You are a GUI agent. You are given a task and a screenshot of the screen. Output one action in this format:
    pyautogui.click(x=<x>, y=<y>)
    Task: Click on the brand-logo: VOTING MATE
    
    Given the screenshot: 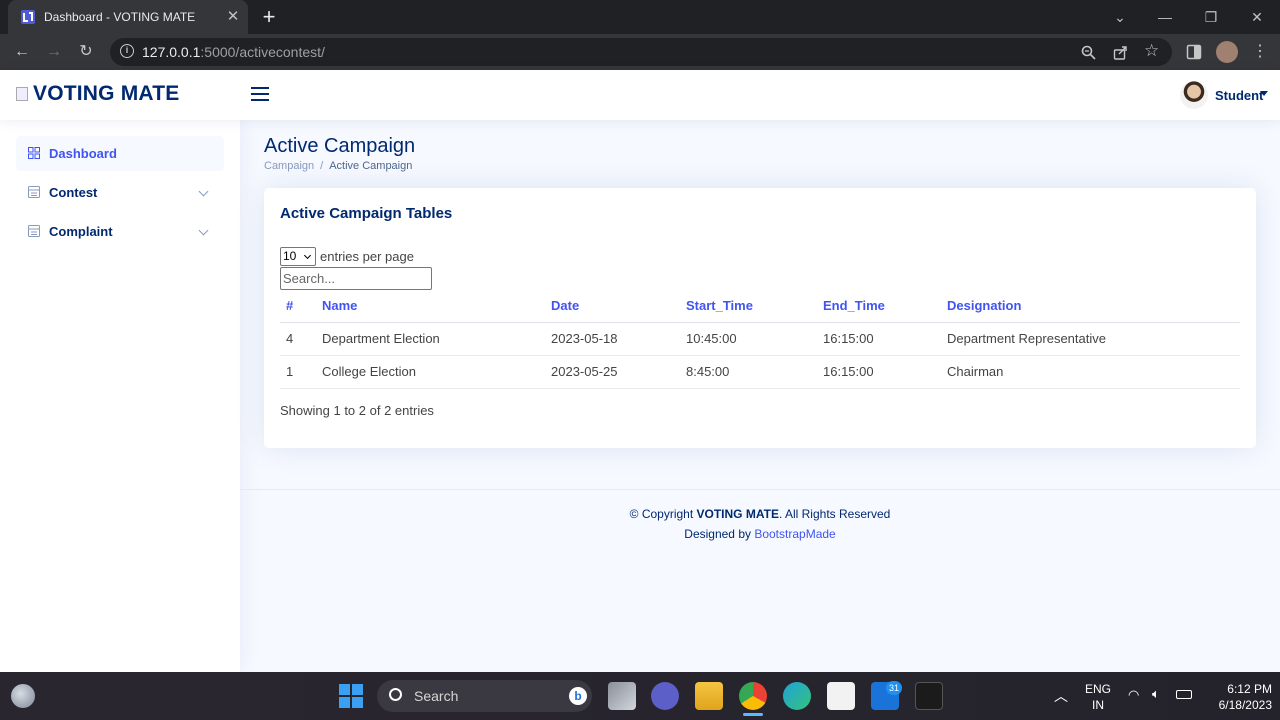 What is the action you would take?
    pyautogui.click(x=97, y=94)
    